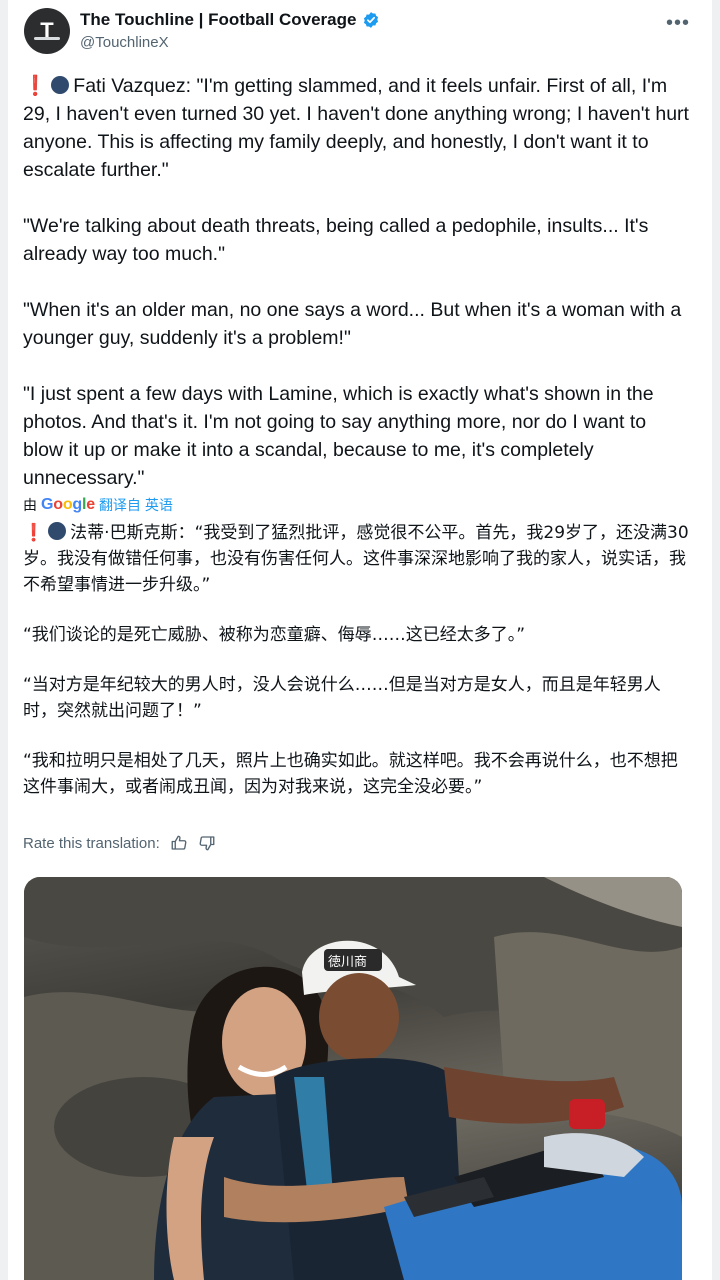  What do you see at coordinates (136, 505) in the screenshot?
I see `translated-from-link: 翻译自 英语` at bounding box center [136, 505].